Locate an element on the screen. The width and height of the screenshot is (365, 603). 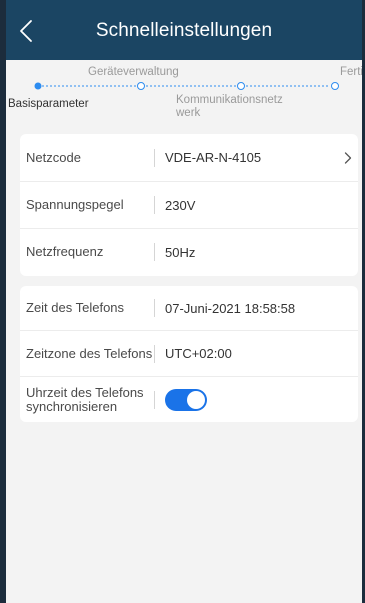
stepper-track is located at coordinates (186, 86).